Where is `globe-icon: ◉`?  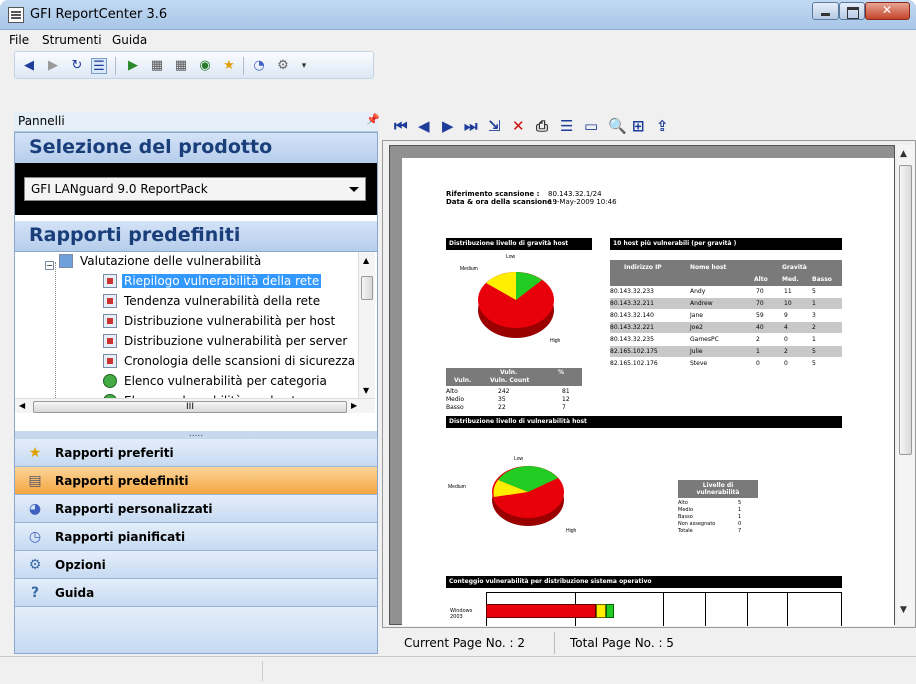 globe-icon: ◉ is located at coordinates (205, 66).